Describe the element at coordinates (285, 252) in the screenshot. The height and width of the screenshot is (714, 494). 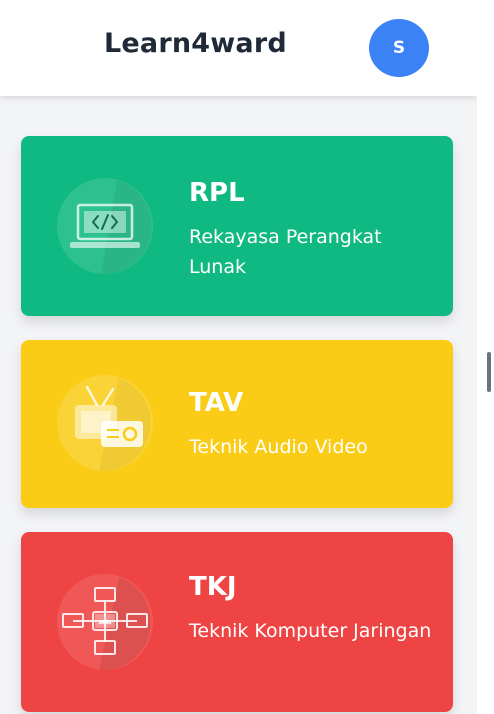
I see `course-name: Rekayasa Perangkat Lunak` at that location.